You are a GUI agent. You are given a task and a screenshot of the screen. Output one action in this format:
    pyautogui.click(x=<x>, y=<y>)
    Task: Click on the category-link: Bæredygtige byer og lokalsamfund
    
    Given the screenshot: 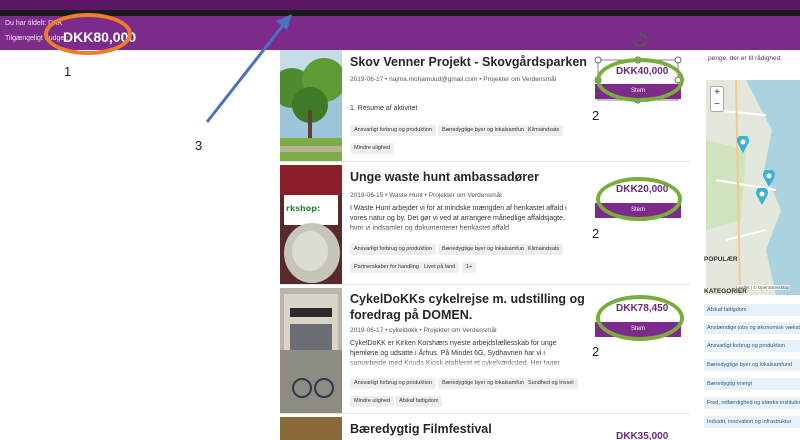 What is the action you would take?
    pyautogui.click(x=752, y=365)
    